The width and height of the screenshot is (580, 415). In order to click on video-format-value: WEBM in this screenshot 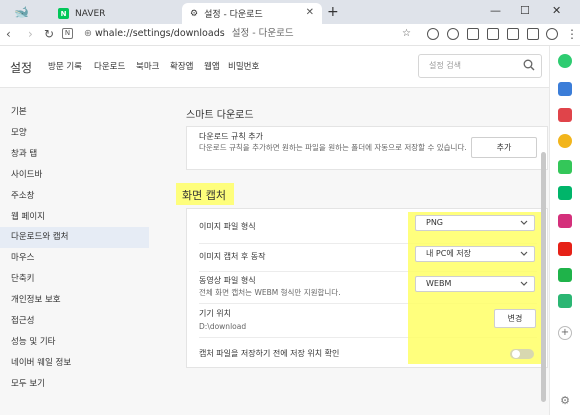, I will do `click(439, 283)`.